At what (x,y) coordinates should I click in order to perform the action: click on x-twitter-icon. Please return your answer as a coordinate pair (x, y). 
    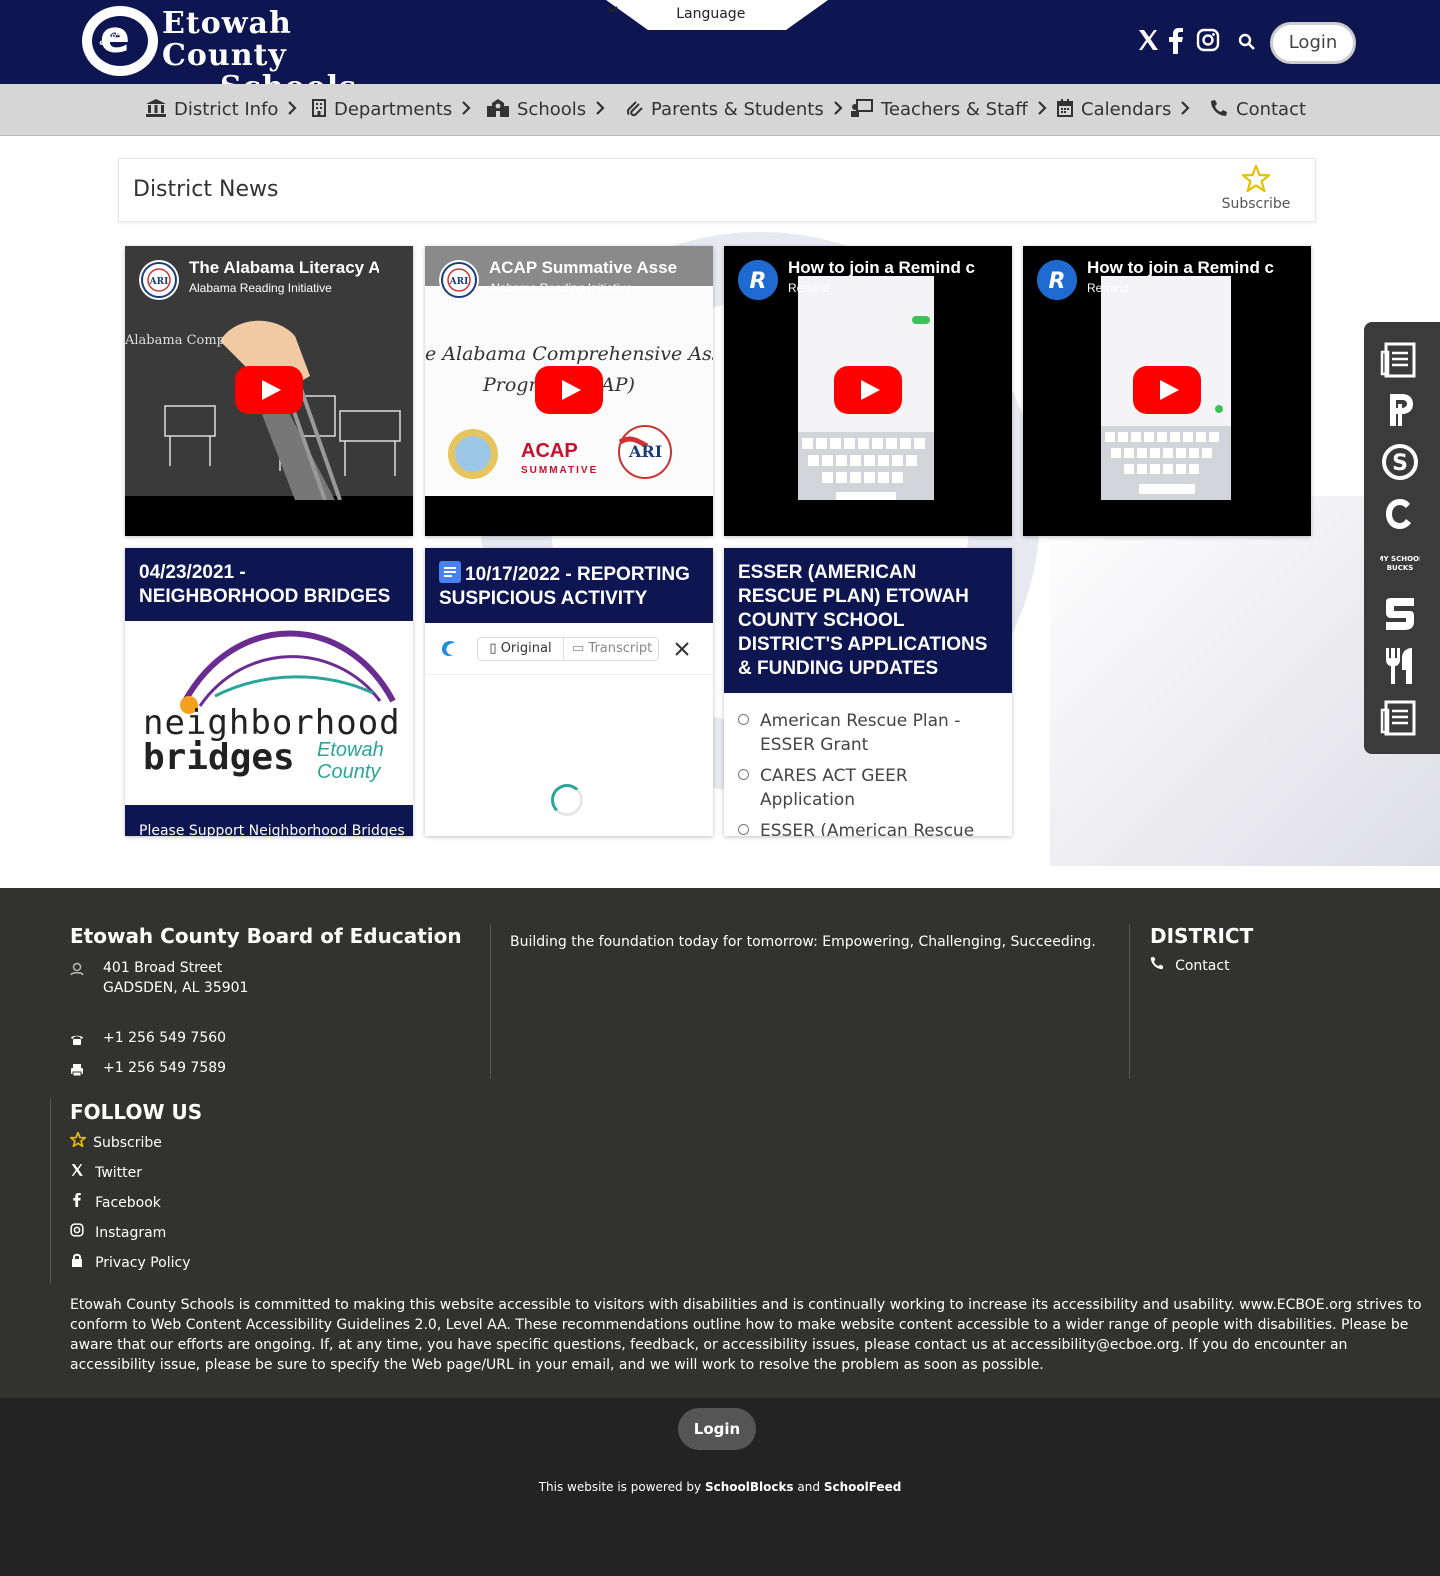
    Looking at the image, I should click on (1148, 42).